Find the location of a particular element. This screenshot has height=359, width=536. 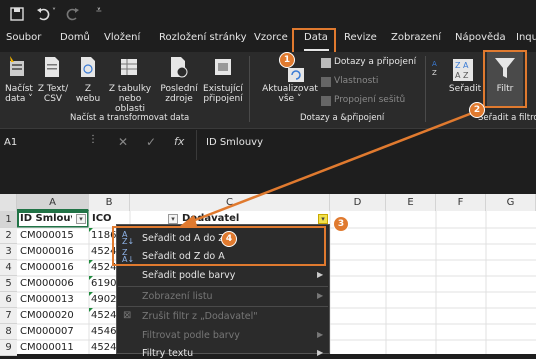

menu-sort-by-color: Seřadit podle barvy is located at coordinates (188, 275).